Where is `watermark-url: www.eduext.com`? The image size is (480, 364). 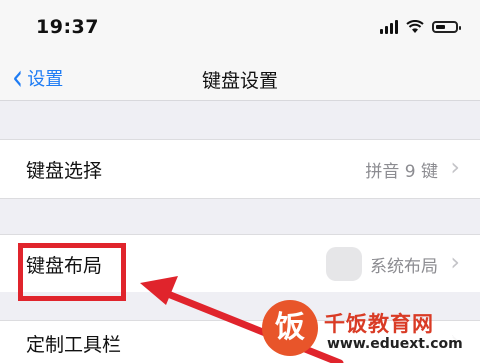 watermark-url: www.eduext.com is located at coordinates (395, 344).